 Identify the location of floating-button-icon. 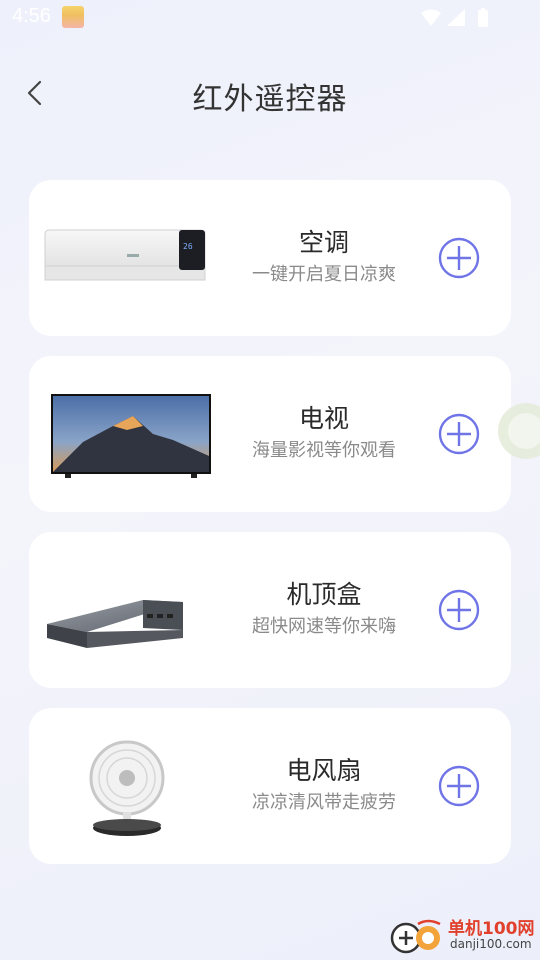
(524, 431).